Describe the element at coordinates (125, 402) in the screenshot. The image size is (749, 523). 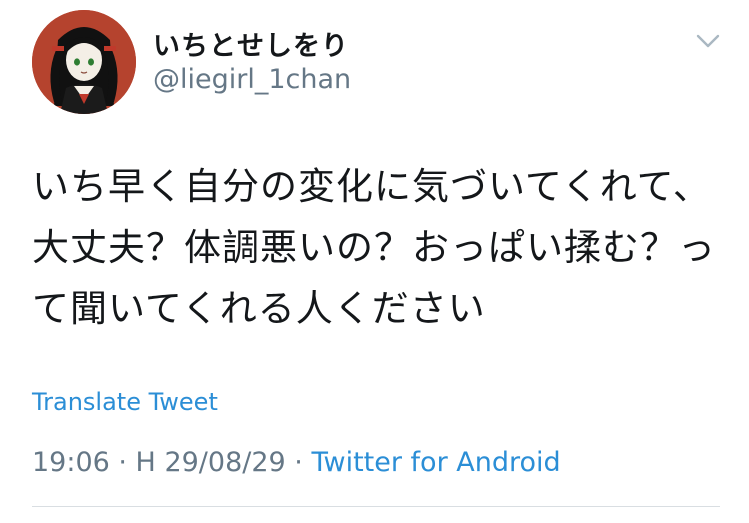
I see `translate-tweet-link: Translate Tweet` at that location.